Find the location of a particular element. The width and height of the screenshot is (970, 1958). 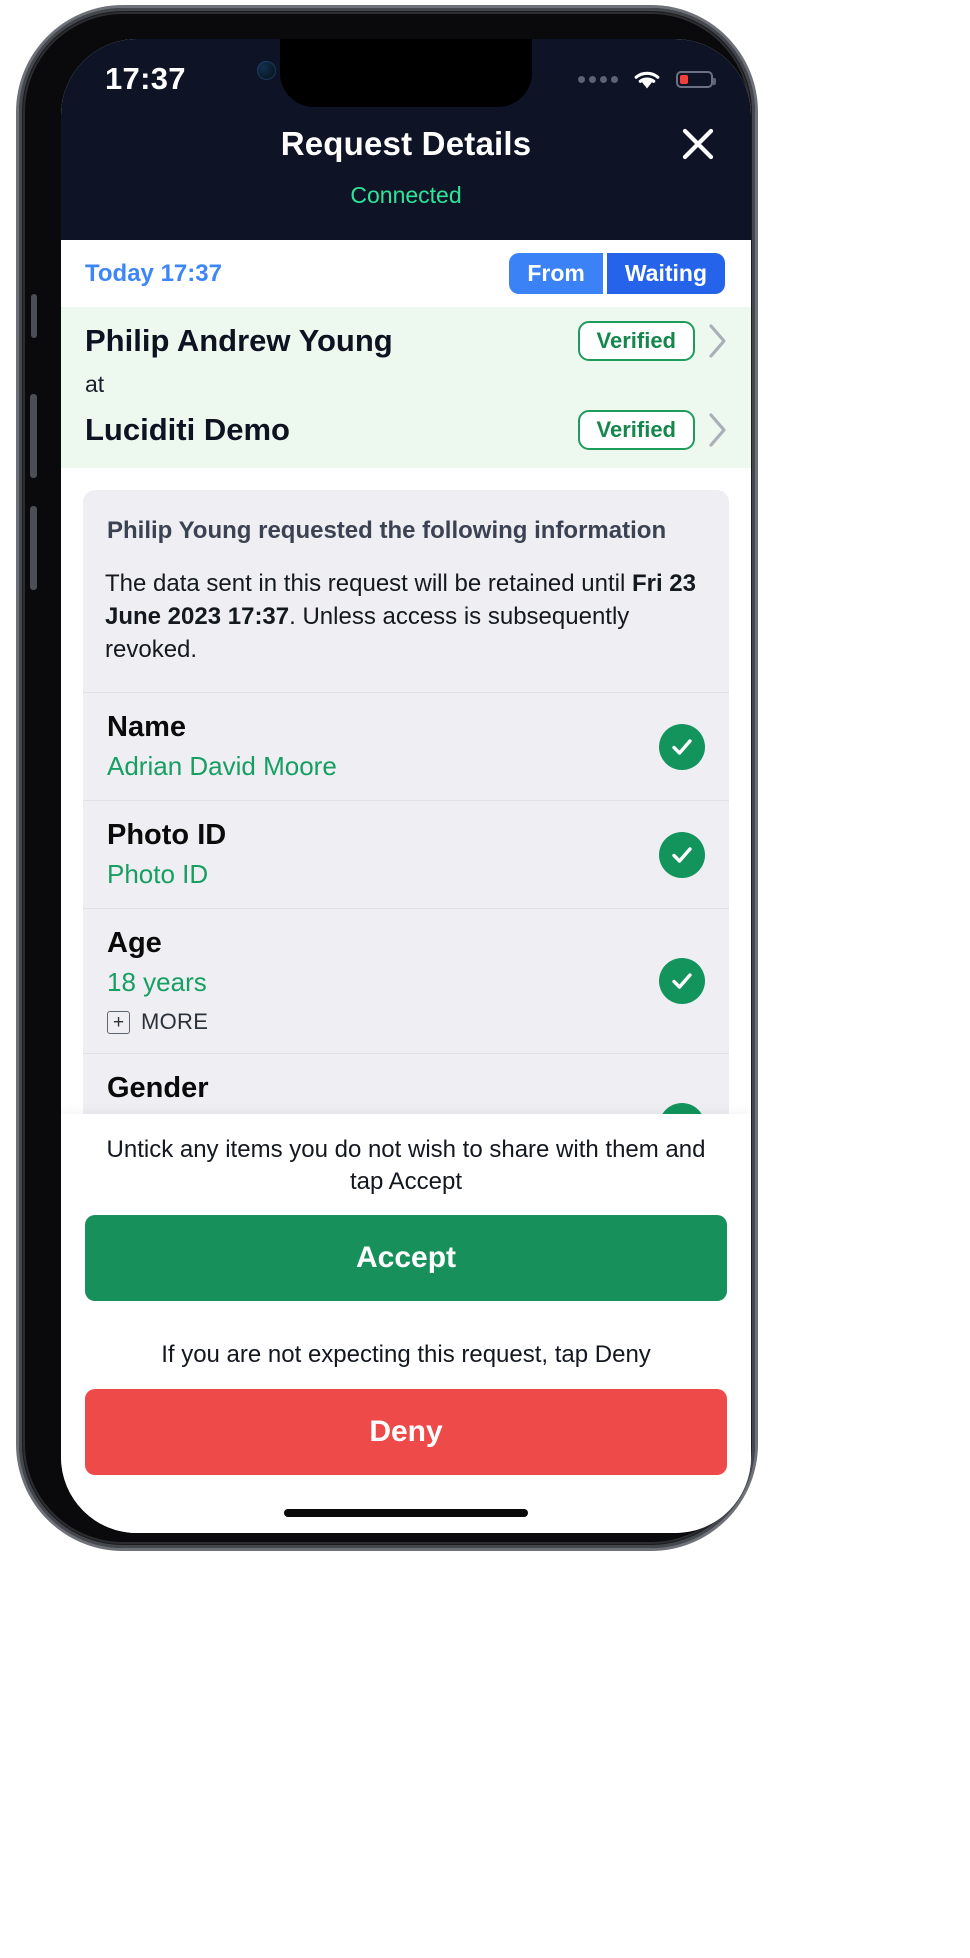

status-bar-icons is located at coordinates (647, 79).